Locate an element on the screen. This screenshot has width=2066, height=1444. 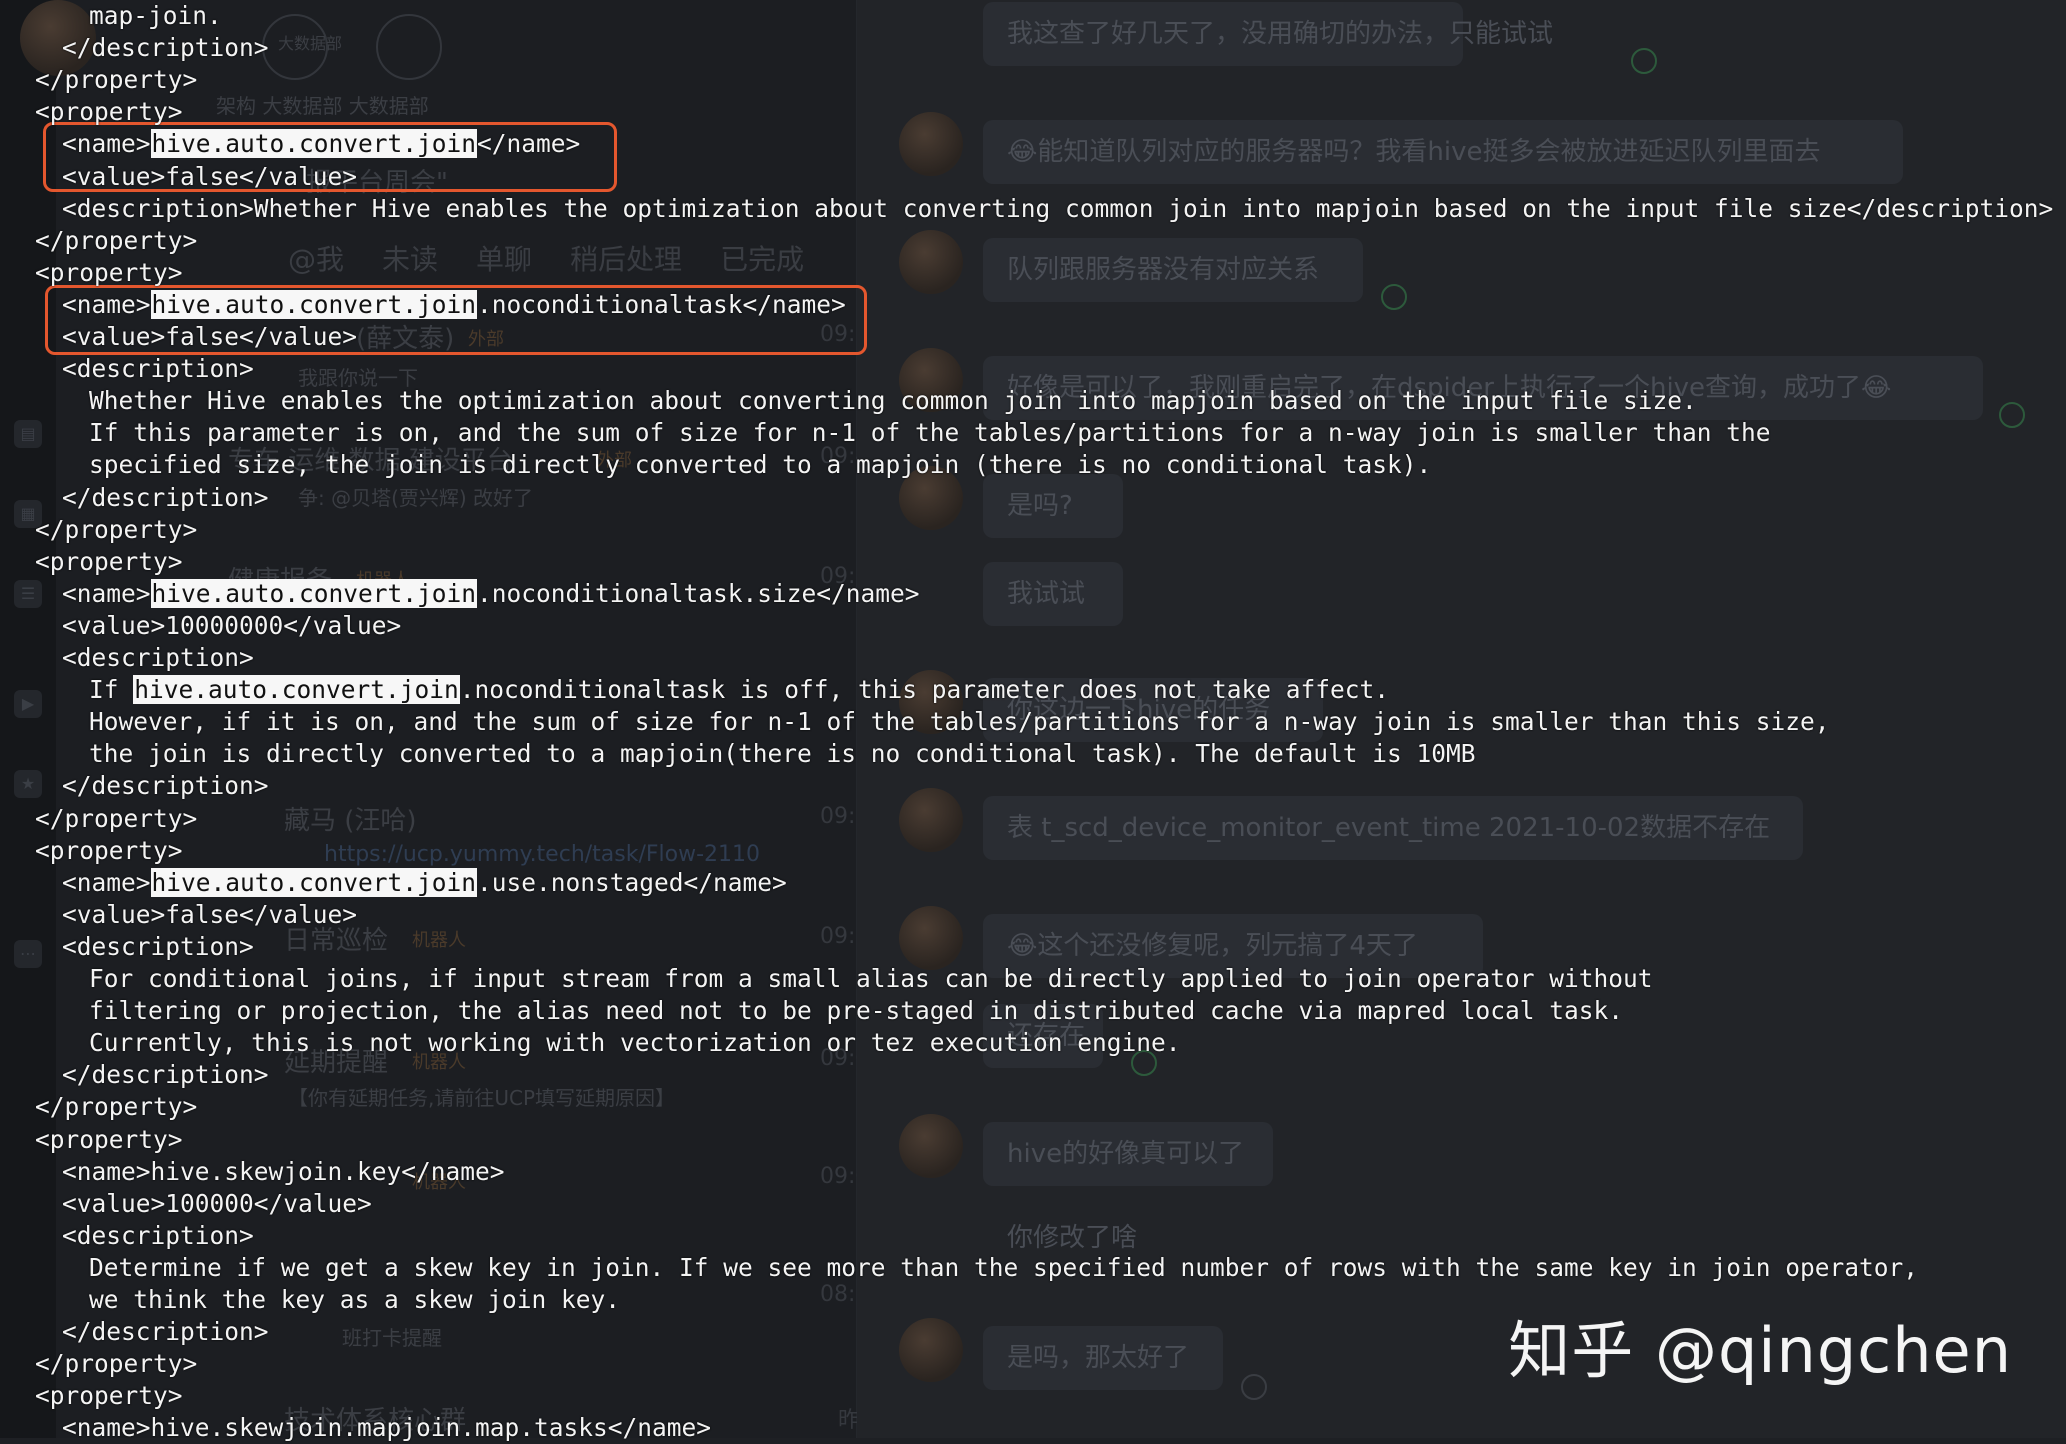
code-line: <name>hive.skewjoin.key</name> is located at coordinates (283, 1172).